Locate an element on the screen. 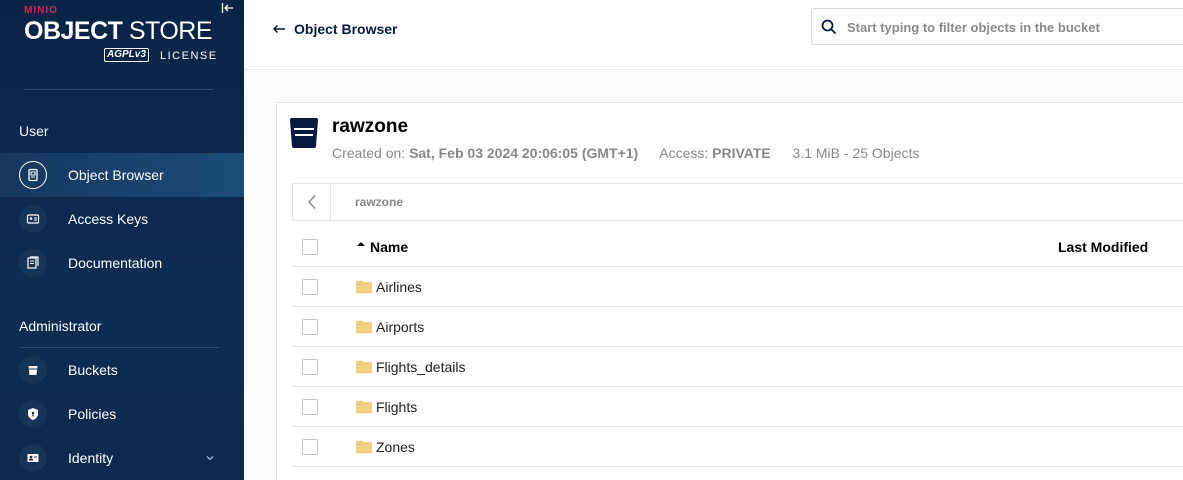 The image size is (1183, 480). row-name: Zones is located at coordinates (395, 447).